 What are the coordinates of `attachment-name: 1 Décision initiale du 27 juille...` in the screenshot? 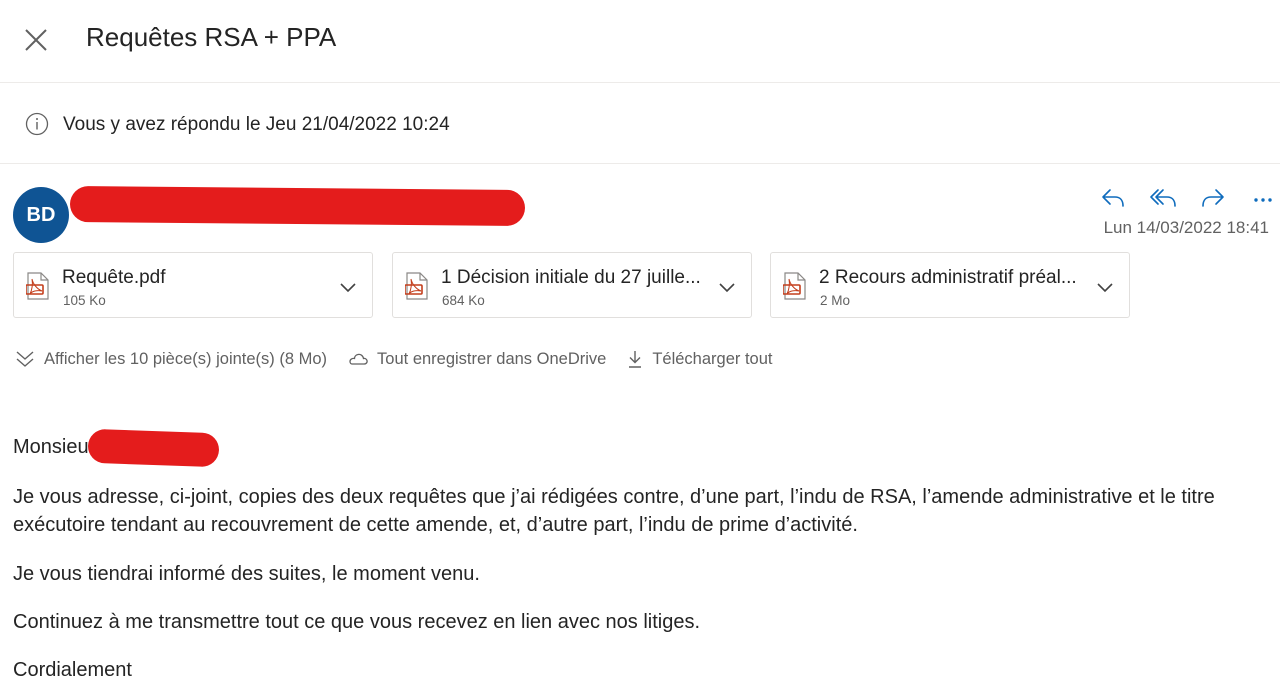 It's located at (571, 277).